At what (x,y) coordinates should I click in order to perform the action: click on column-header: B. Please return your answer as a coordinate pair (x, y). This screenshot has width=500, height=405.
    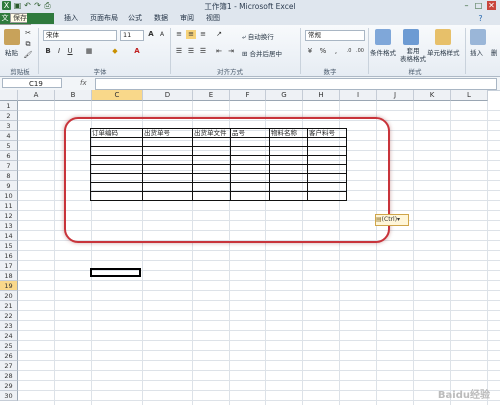
    Looking at the image, I should click on (73, 95).